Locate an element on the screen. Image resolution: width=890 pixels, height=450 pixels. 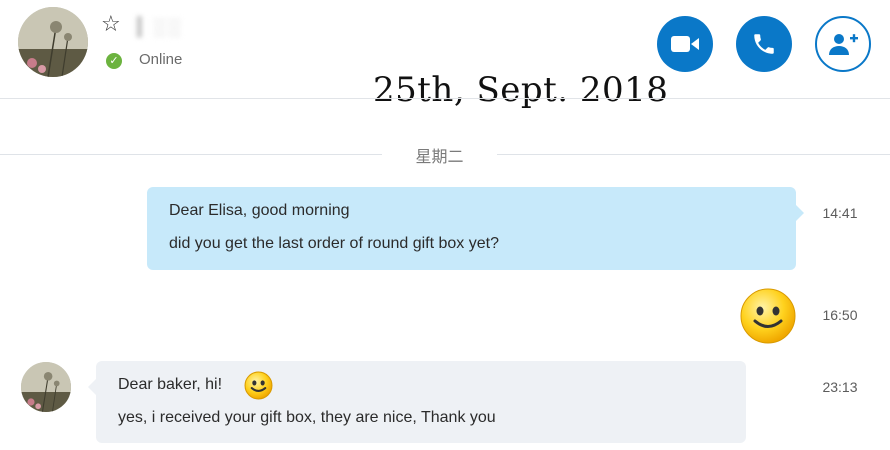
favorite-star-icon: ☆ is located at coordinates (111, 24).